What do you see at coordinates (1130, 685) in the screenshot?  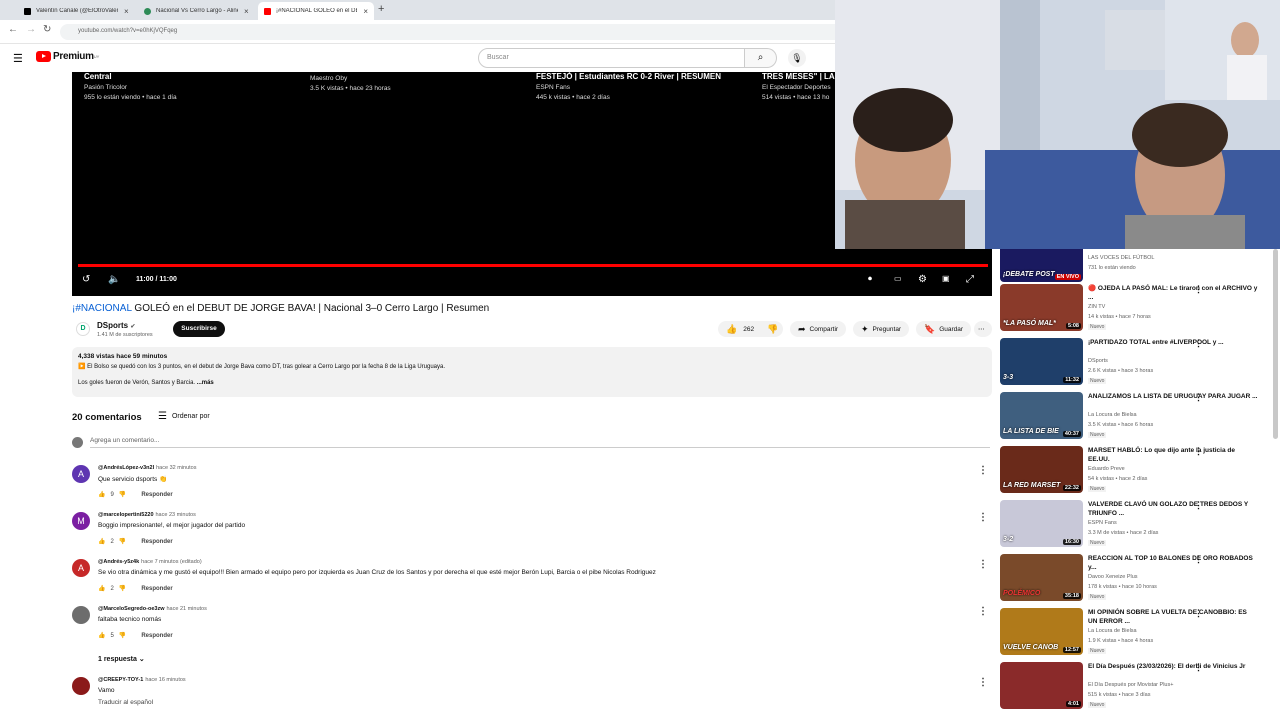 I see `rec-channel: El Día Después por Movistar Plus+` at bounding box center [1130, 685].